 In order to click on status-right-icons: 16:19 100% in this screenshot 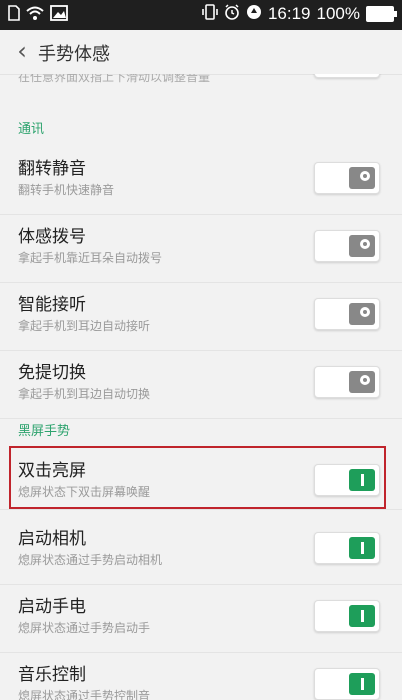, I will do `click(299, 14)`.